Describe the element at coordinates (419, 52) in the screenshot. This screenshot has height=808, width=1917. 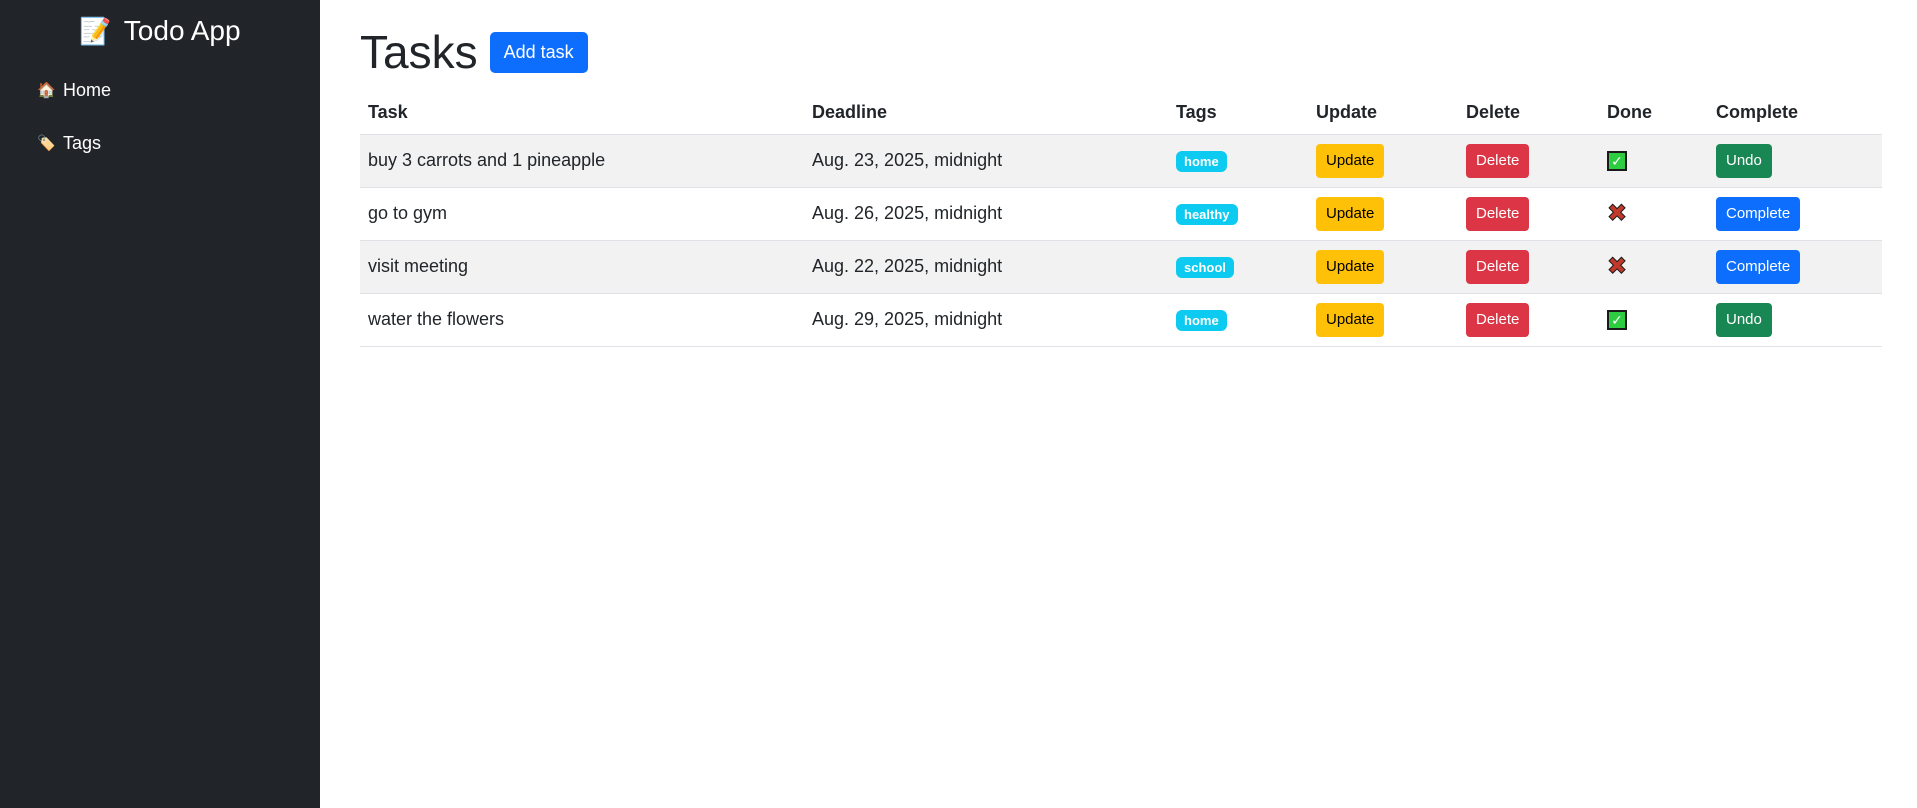
I see `page-title: Tasks` at that location.